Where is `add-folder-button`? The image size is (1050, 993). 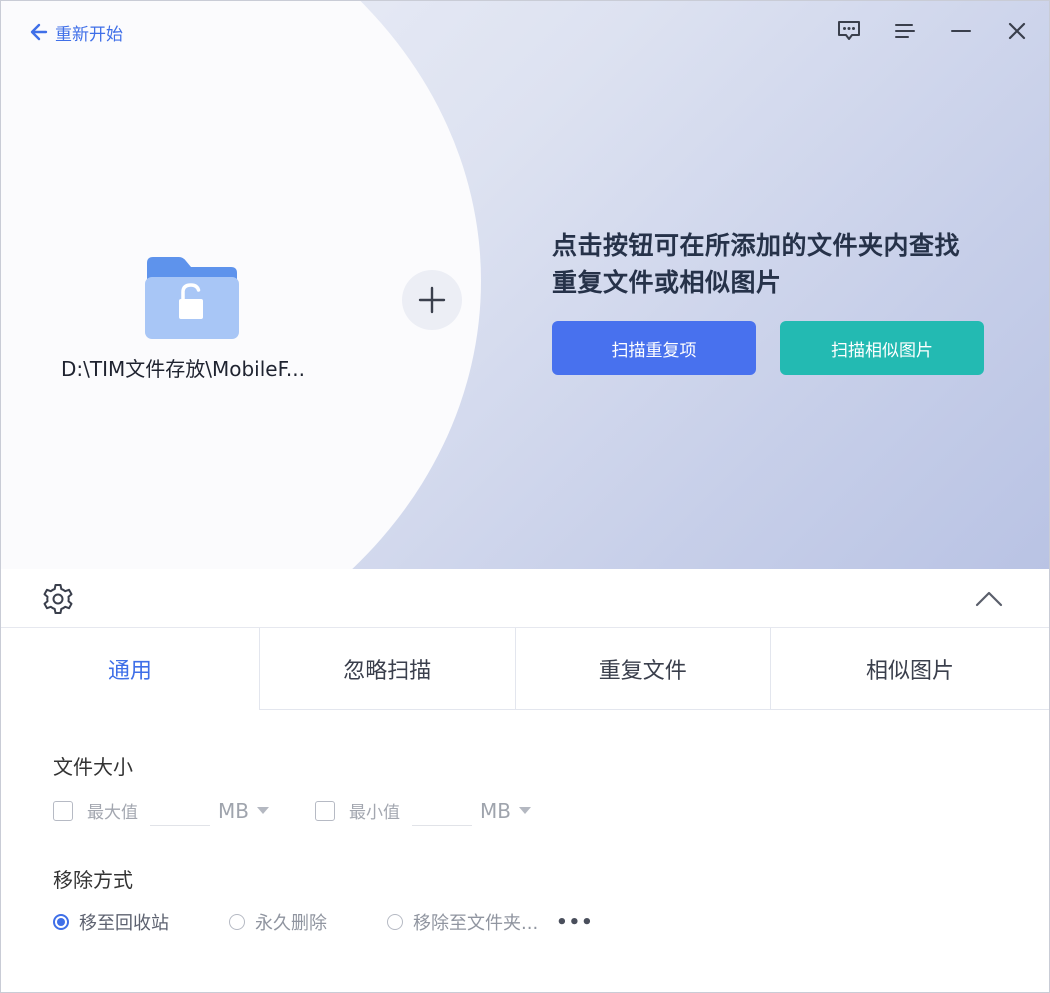
add-folder-button is located at coordinates (432, 300).